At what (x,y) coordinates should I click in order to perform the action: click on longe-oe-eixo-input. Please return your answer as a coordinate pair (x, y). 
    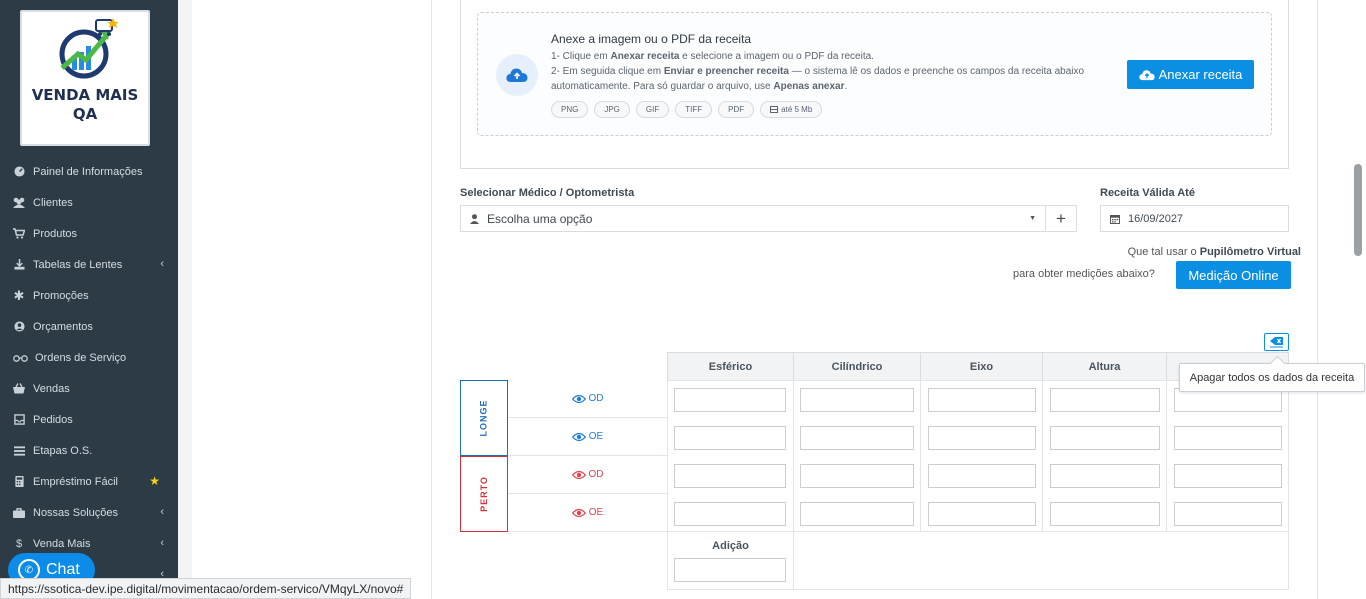
    Looking at the image, I should click on (982, 438).